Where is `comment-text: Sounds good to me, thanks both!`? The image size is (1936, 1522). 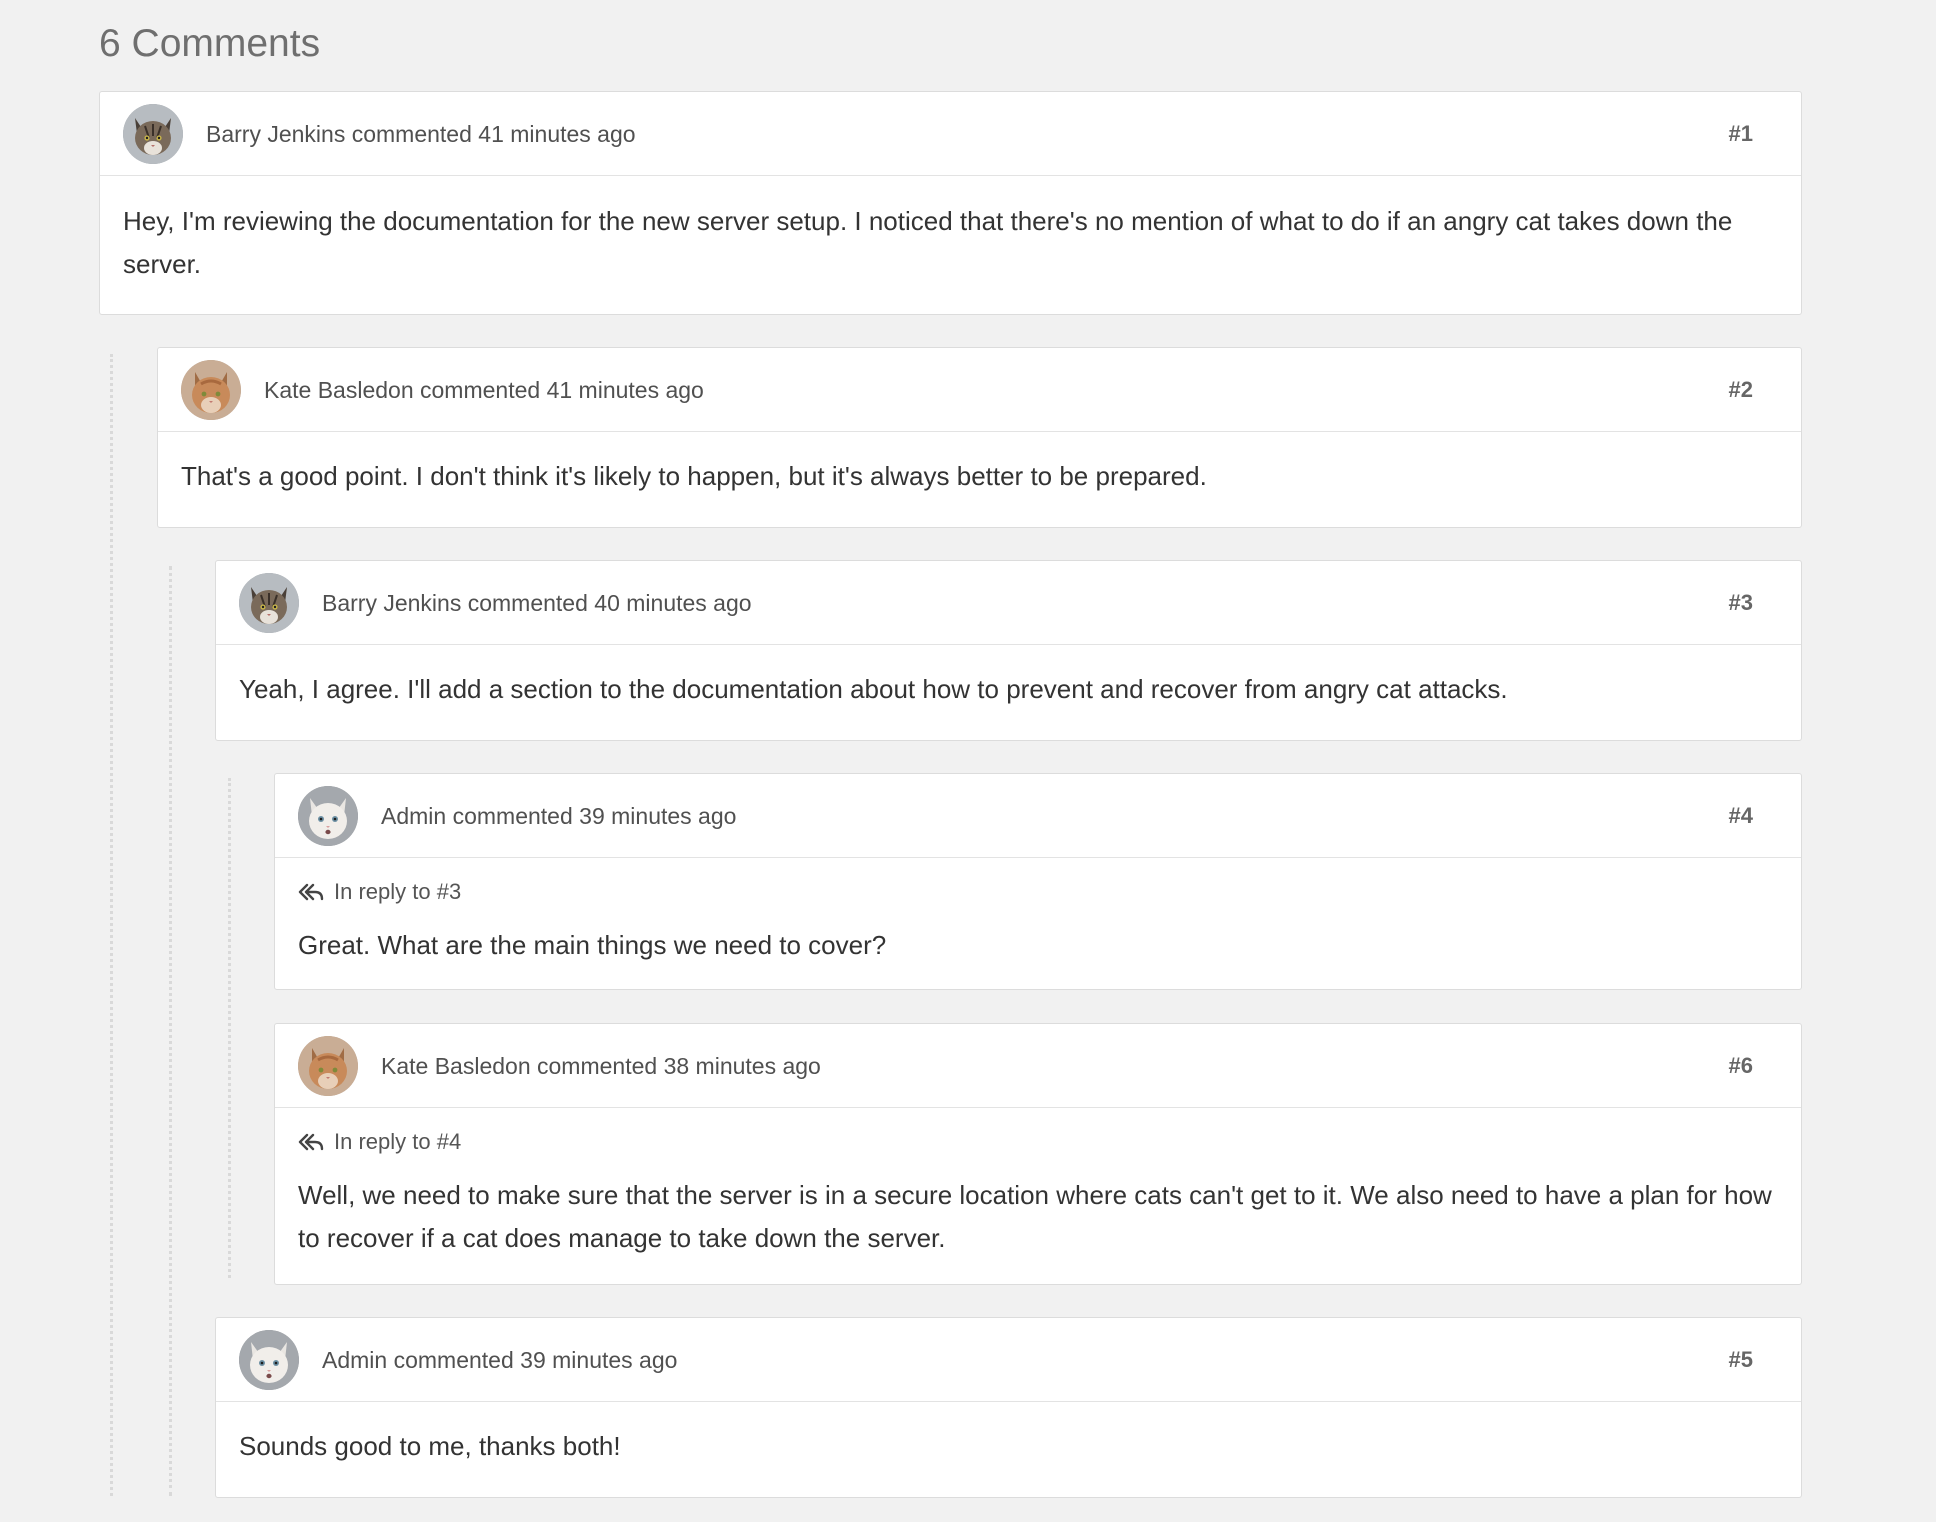
comment-text: Sounds good to me, thanks both! is located at coordinates (430, 1446).